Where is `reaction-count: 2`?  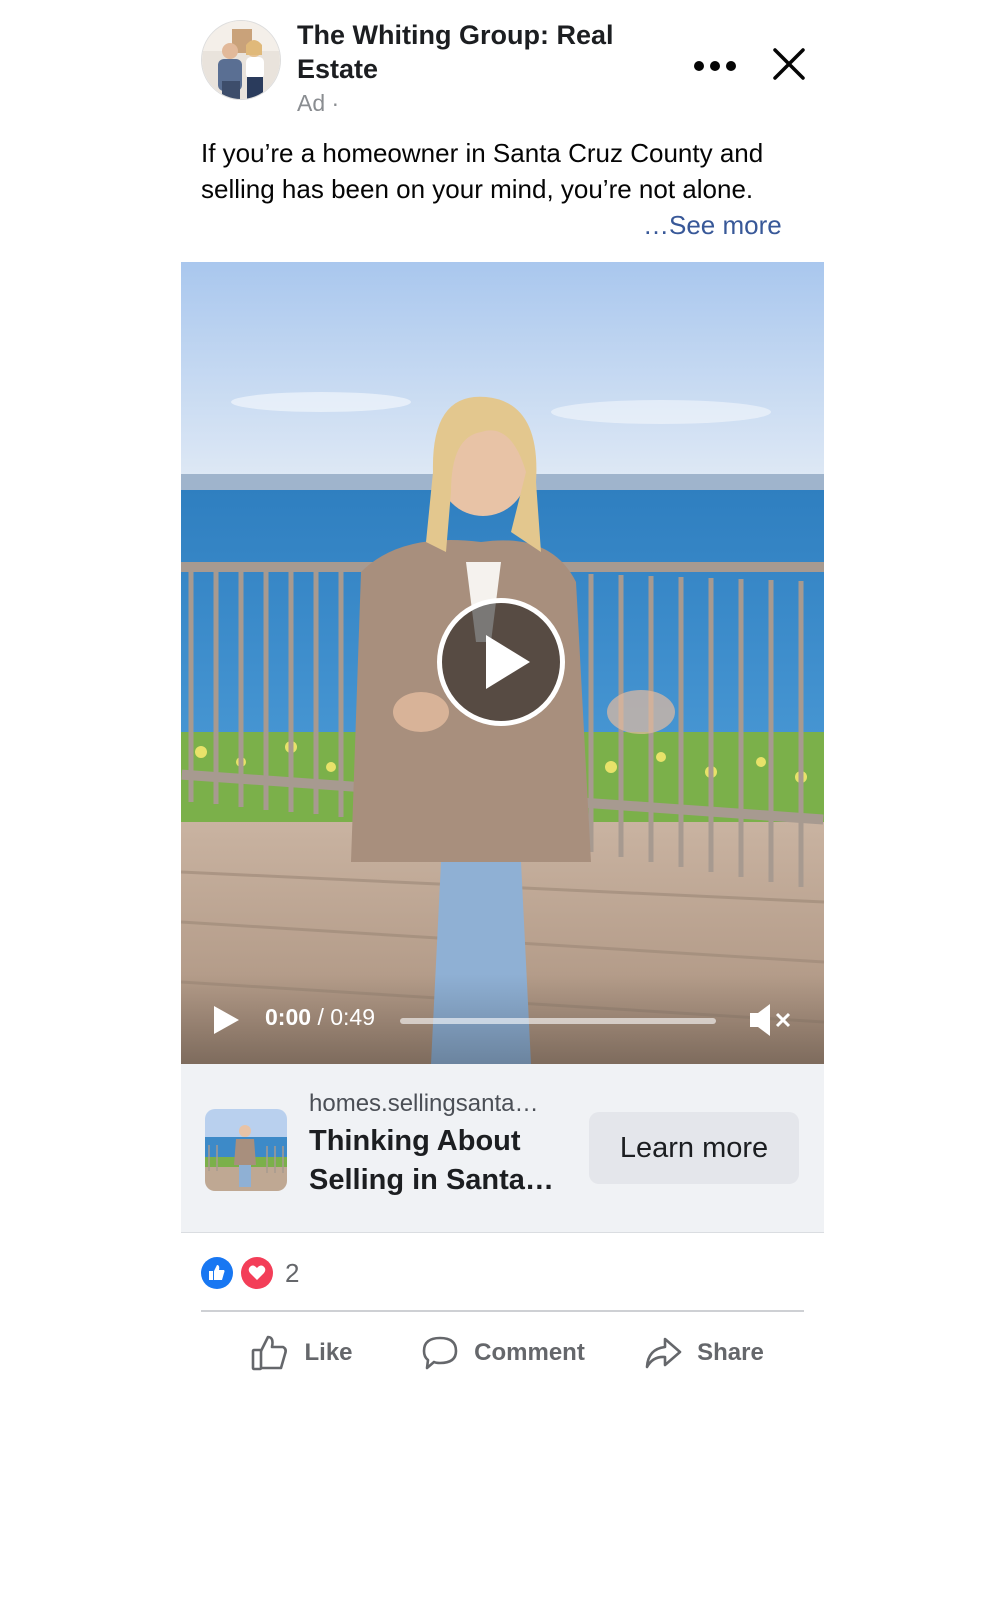 reaction-count: 2 is located at coordinates (292, 1272).